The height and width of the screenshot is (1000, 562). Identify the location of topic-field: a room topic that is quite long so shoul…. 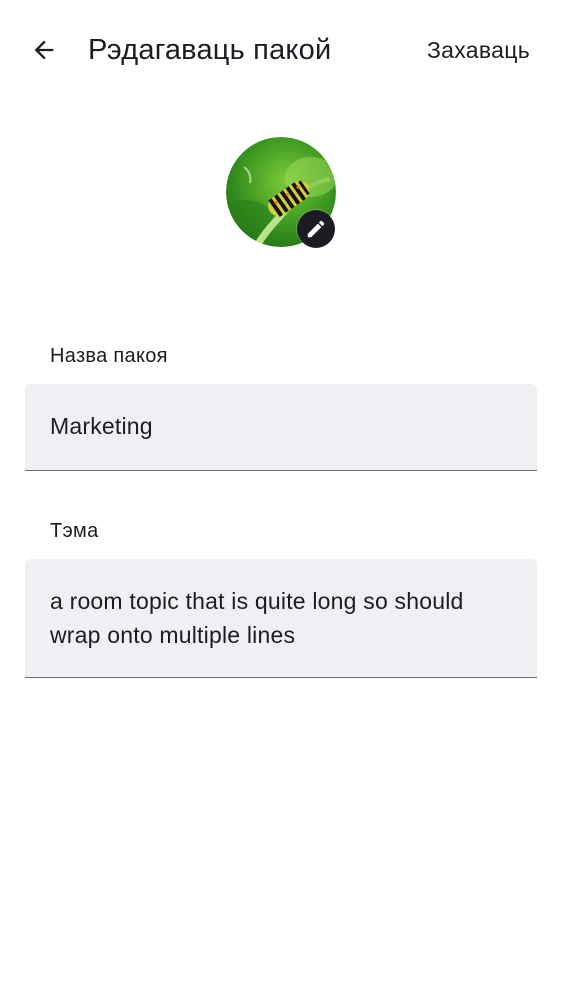
(281, 618).